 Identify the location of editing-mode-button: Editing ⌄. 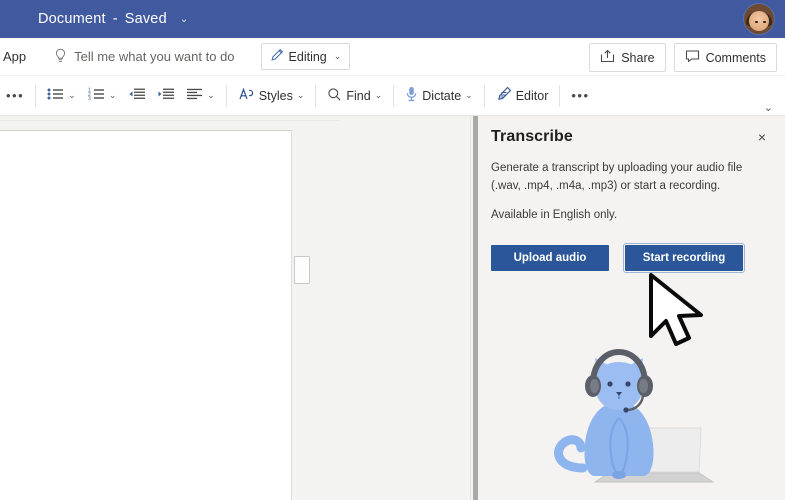
(305, 56).